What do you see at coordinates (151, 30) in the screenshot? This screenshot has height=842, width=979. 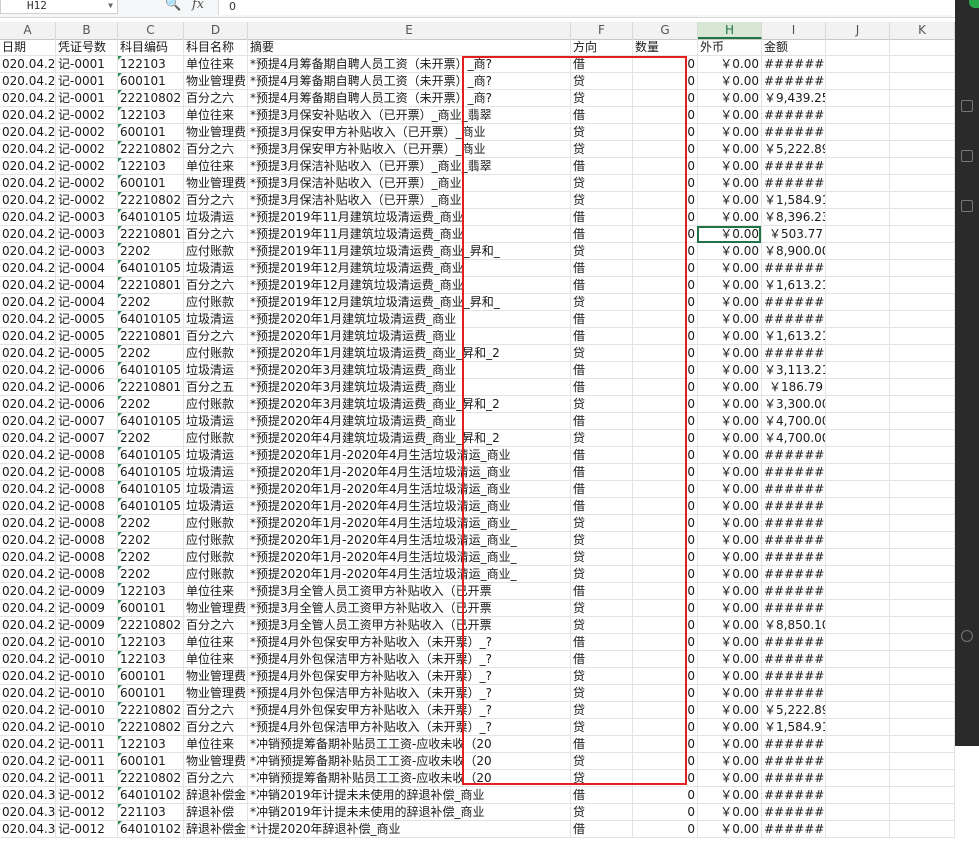 I see `column-header-c: C` at bounding box center [151, 30].